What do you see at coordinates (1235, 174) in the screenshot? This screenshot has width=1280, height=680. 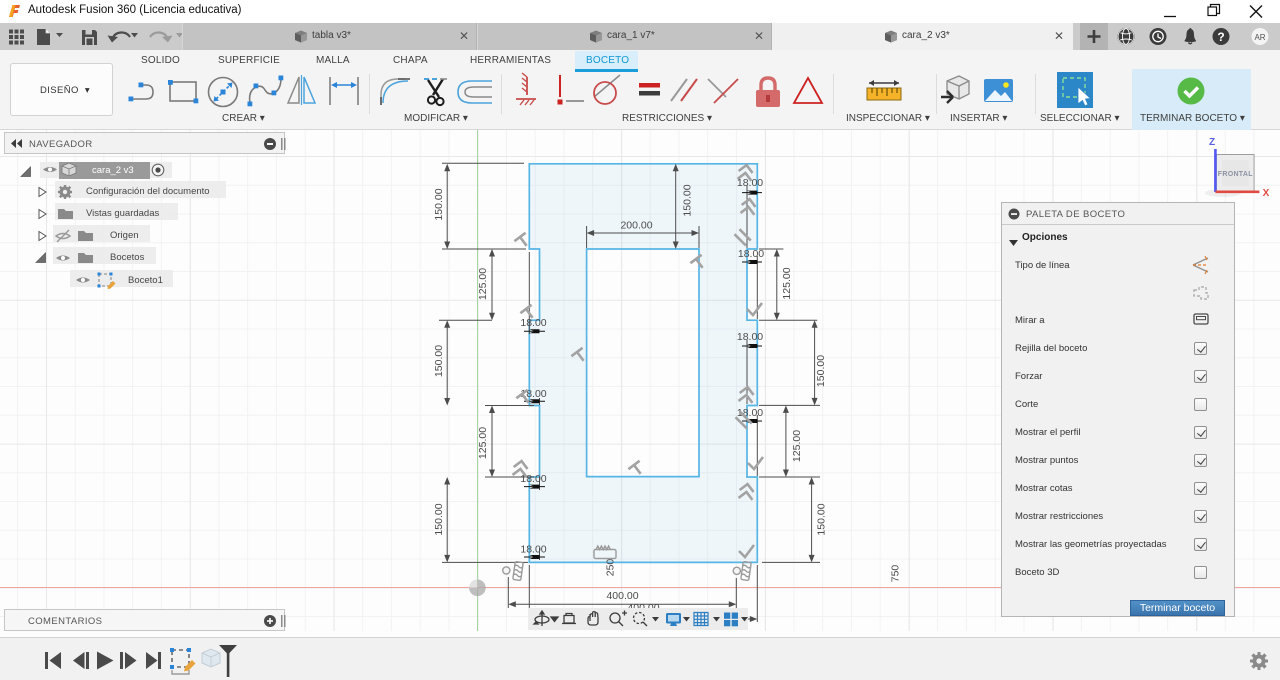 I see `svg-text: FRONTAL` at bounding box center [1235, 174].